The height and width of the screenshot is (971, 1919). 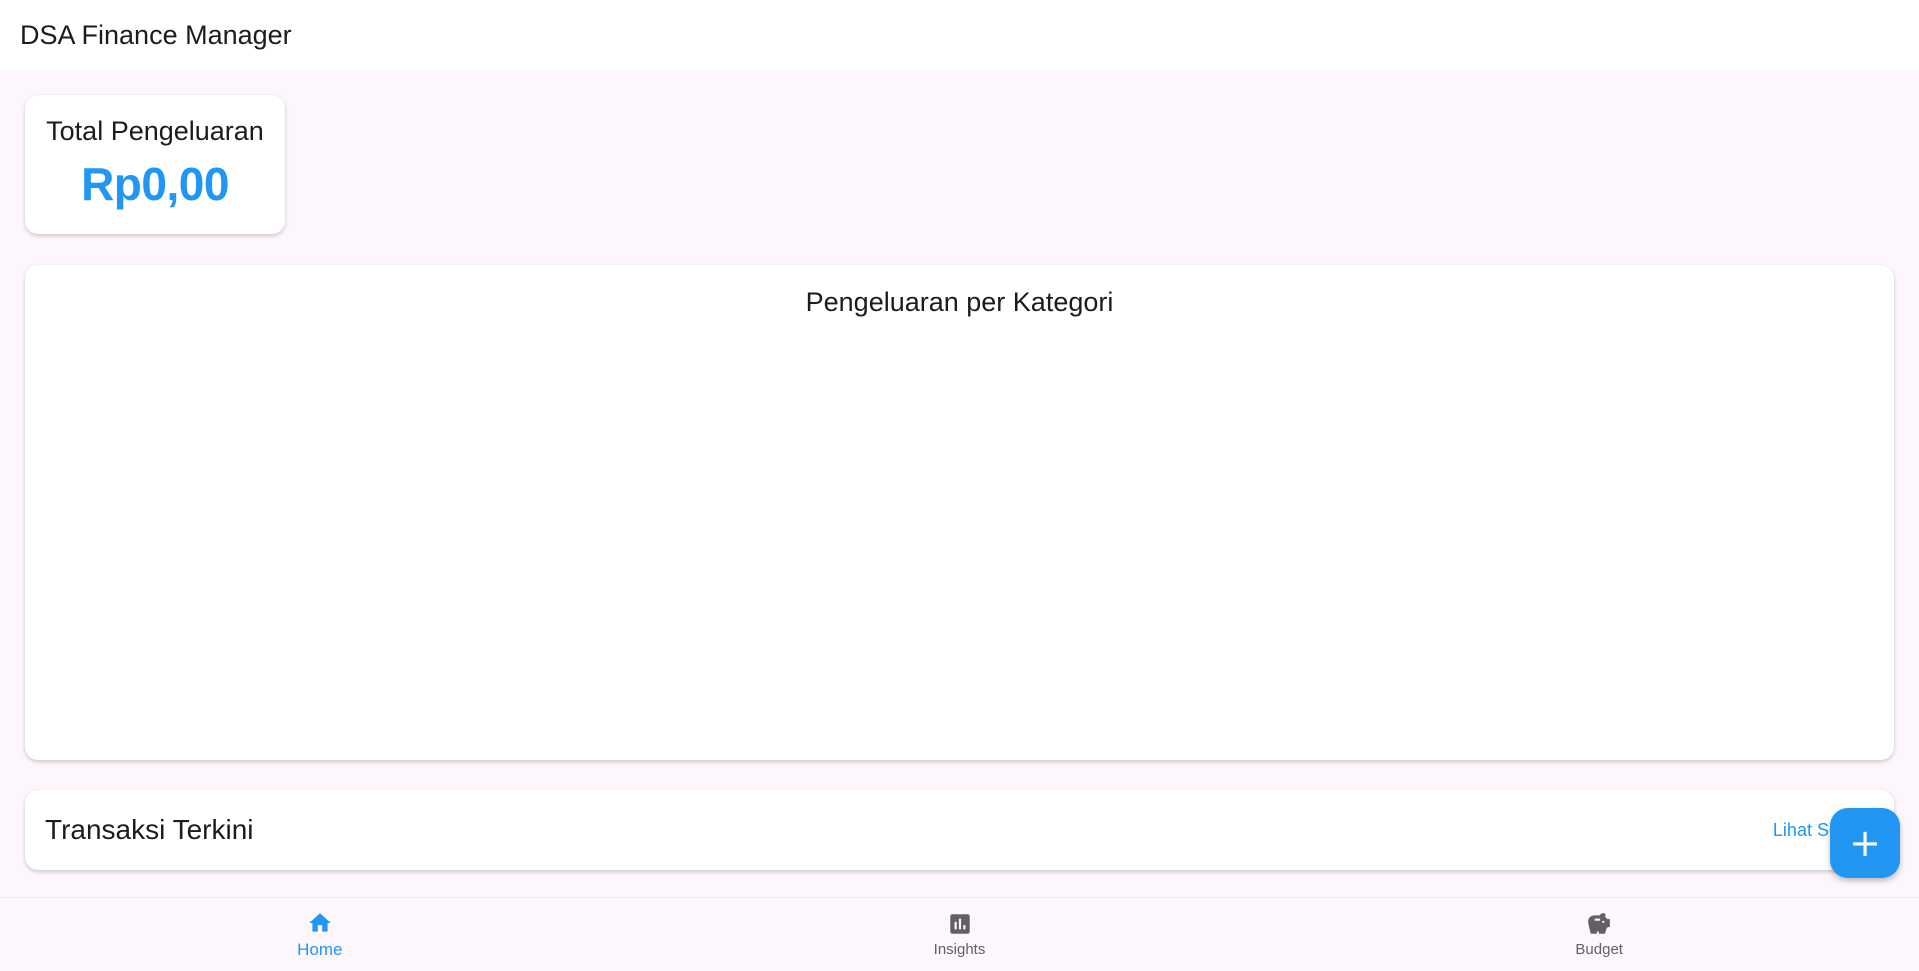 I want to click on nav-item-home: Home, so click(x=320, y=934).